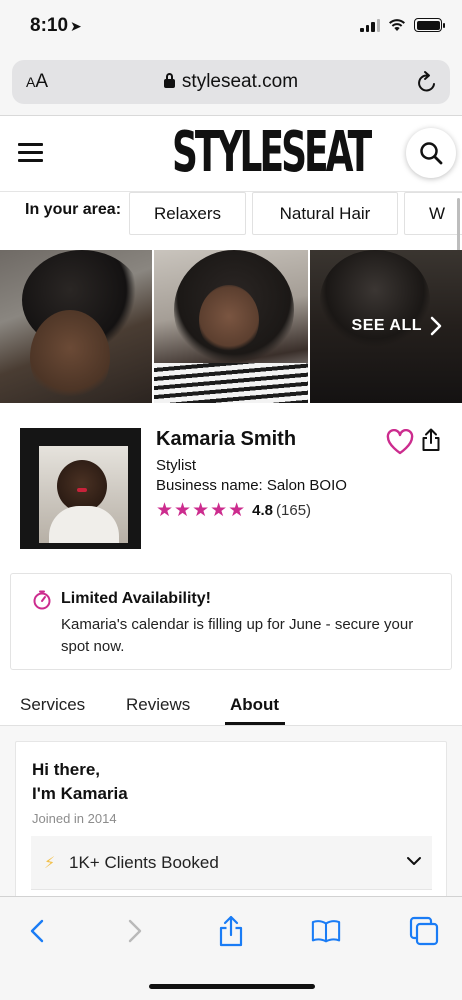 This screenshot has height=1000, width=462. What do you see at coordinates (254, 705) in the screenshot?
I see `tab-about: About` at bounding box center [254, 705].